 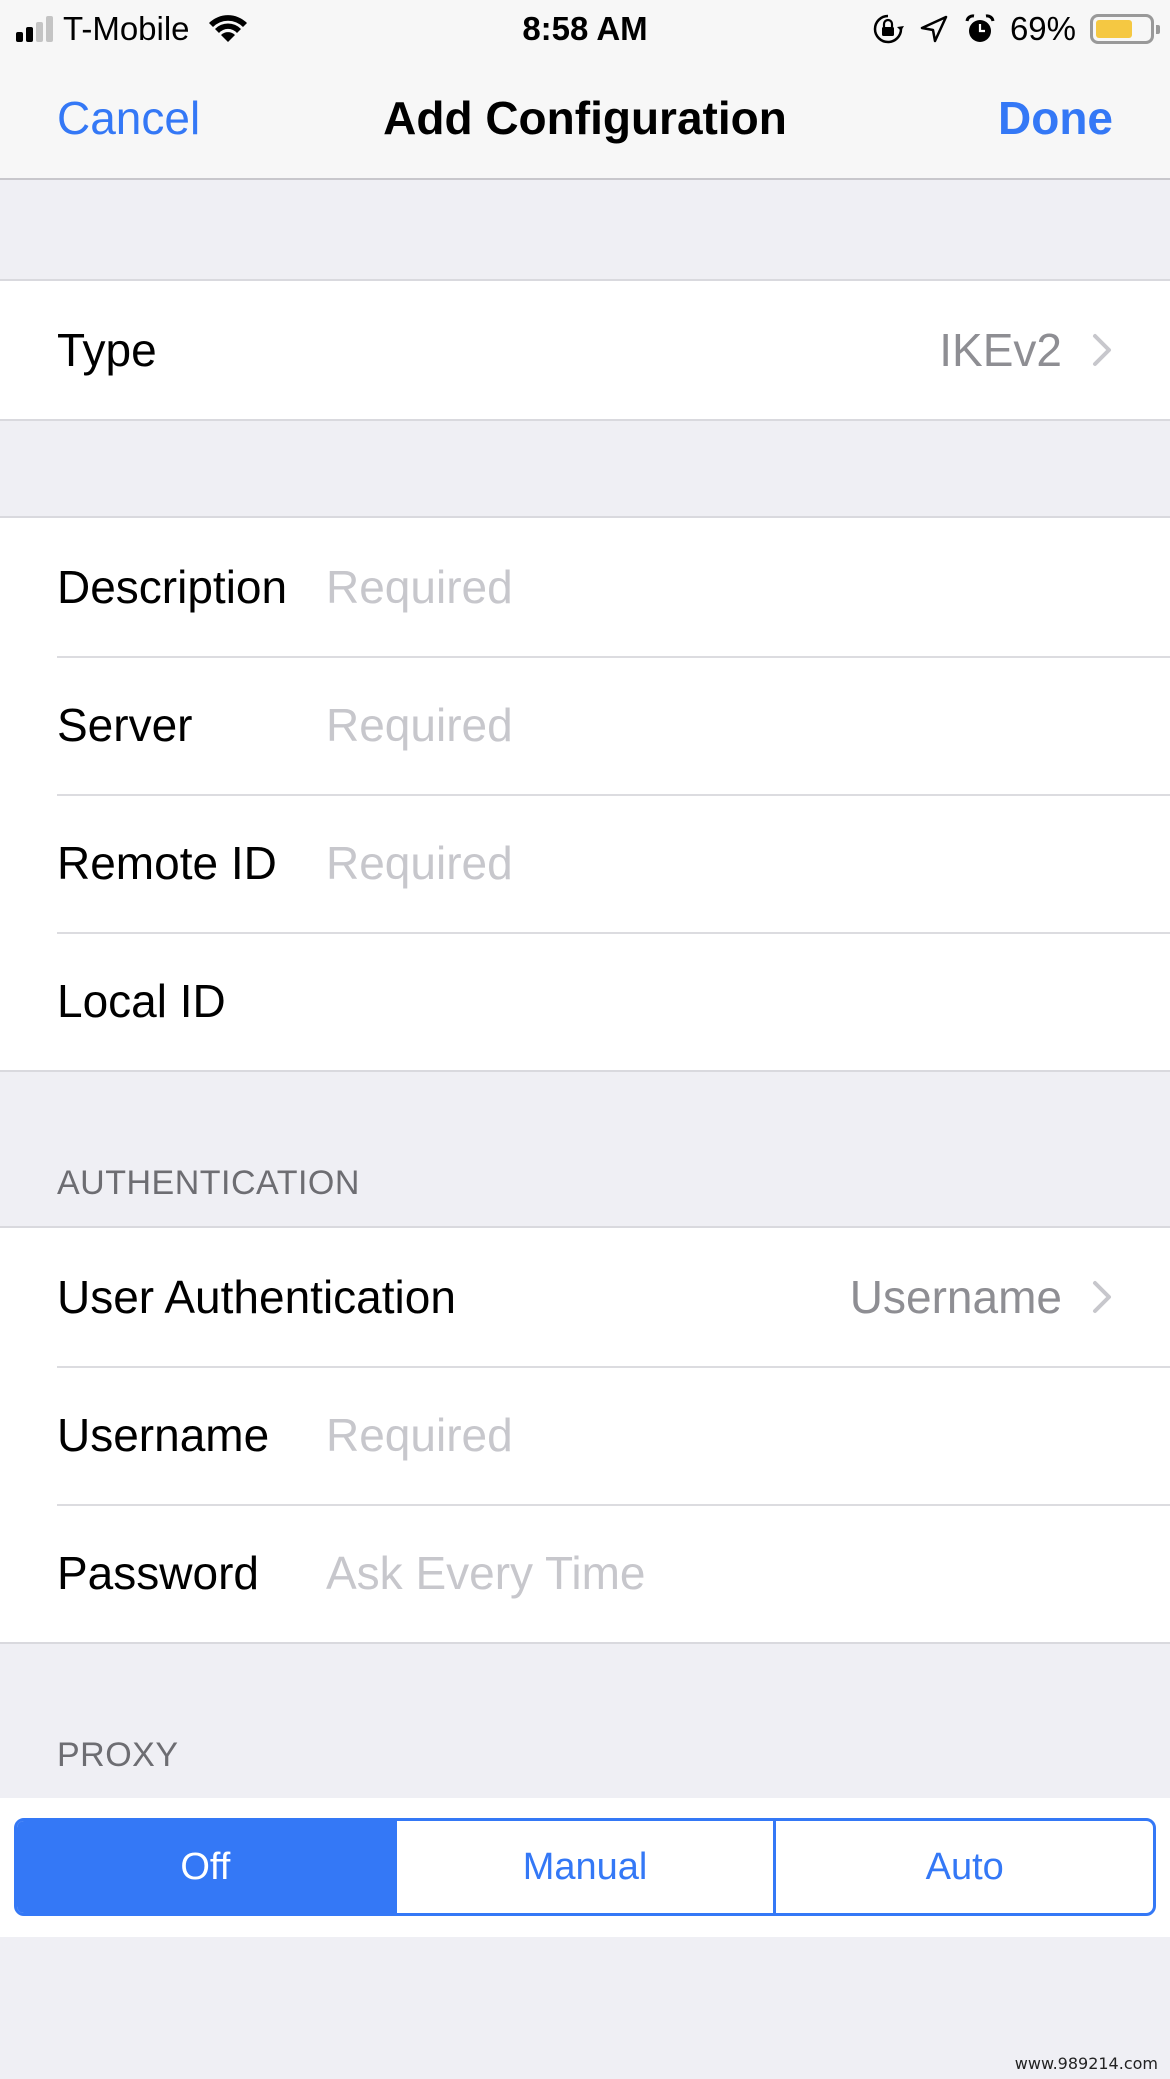 I want to click on description-input, so click(x=728, y=587).